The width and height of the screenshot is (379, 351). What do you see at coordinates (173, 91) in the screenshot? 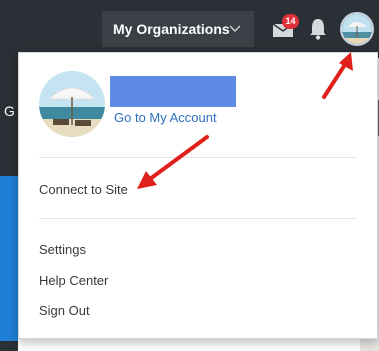
I see `redacted-user-name` at bounding box center [173, 91].